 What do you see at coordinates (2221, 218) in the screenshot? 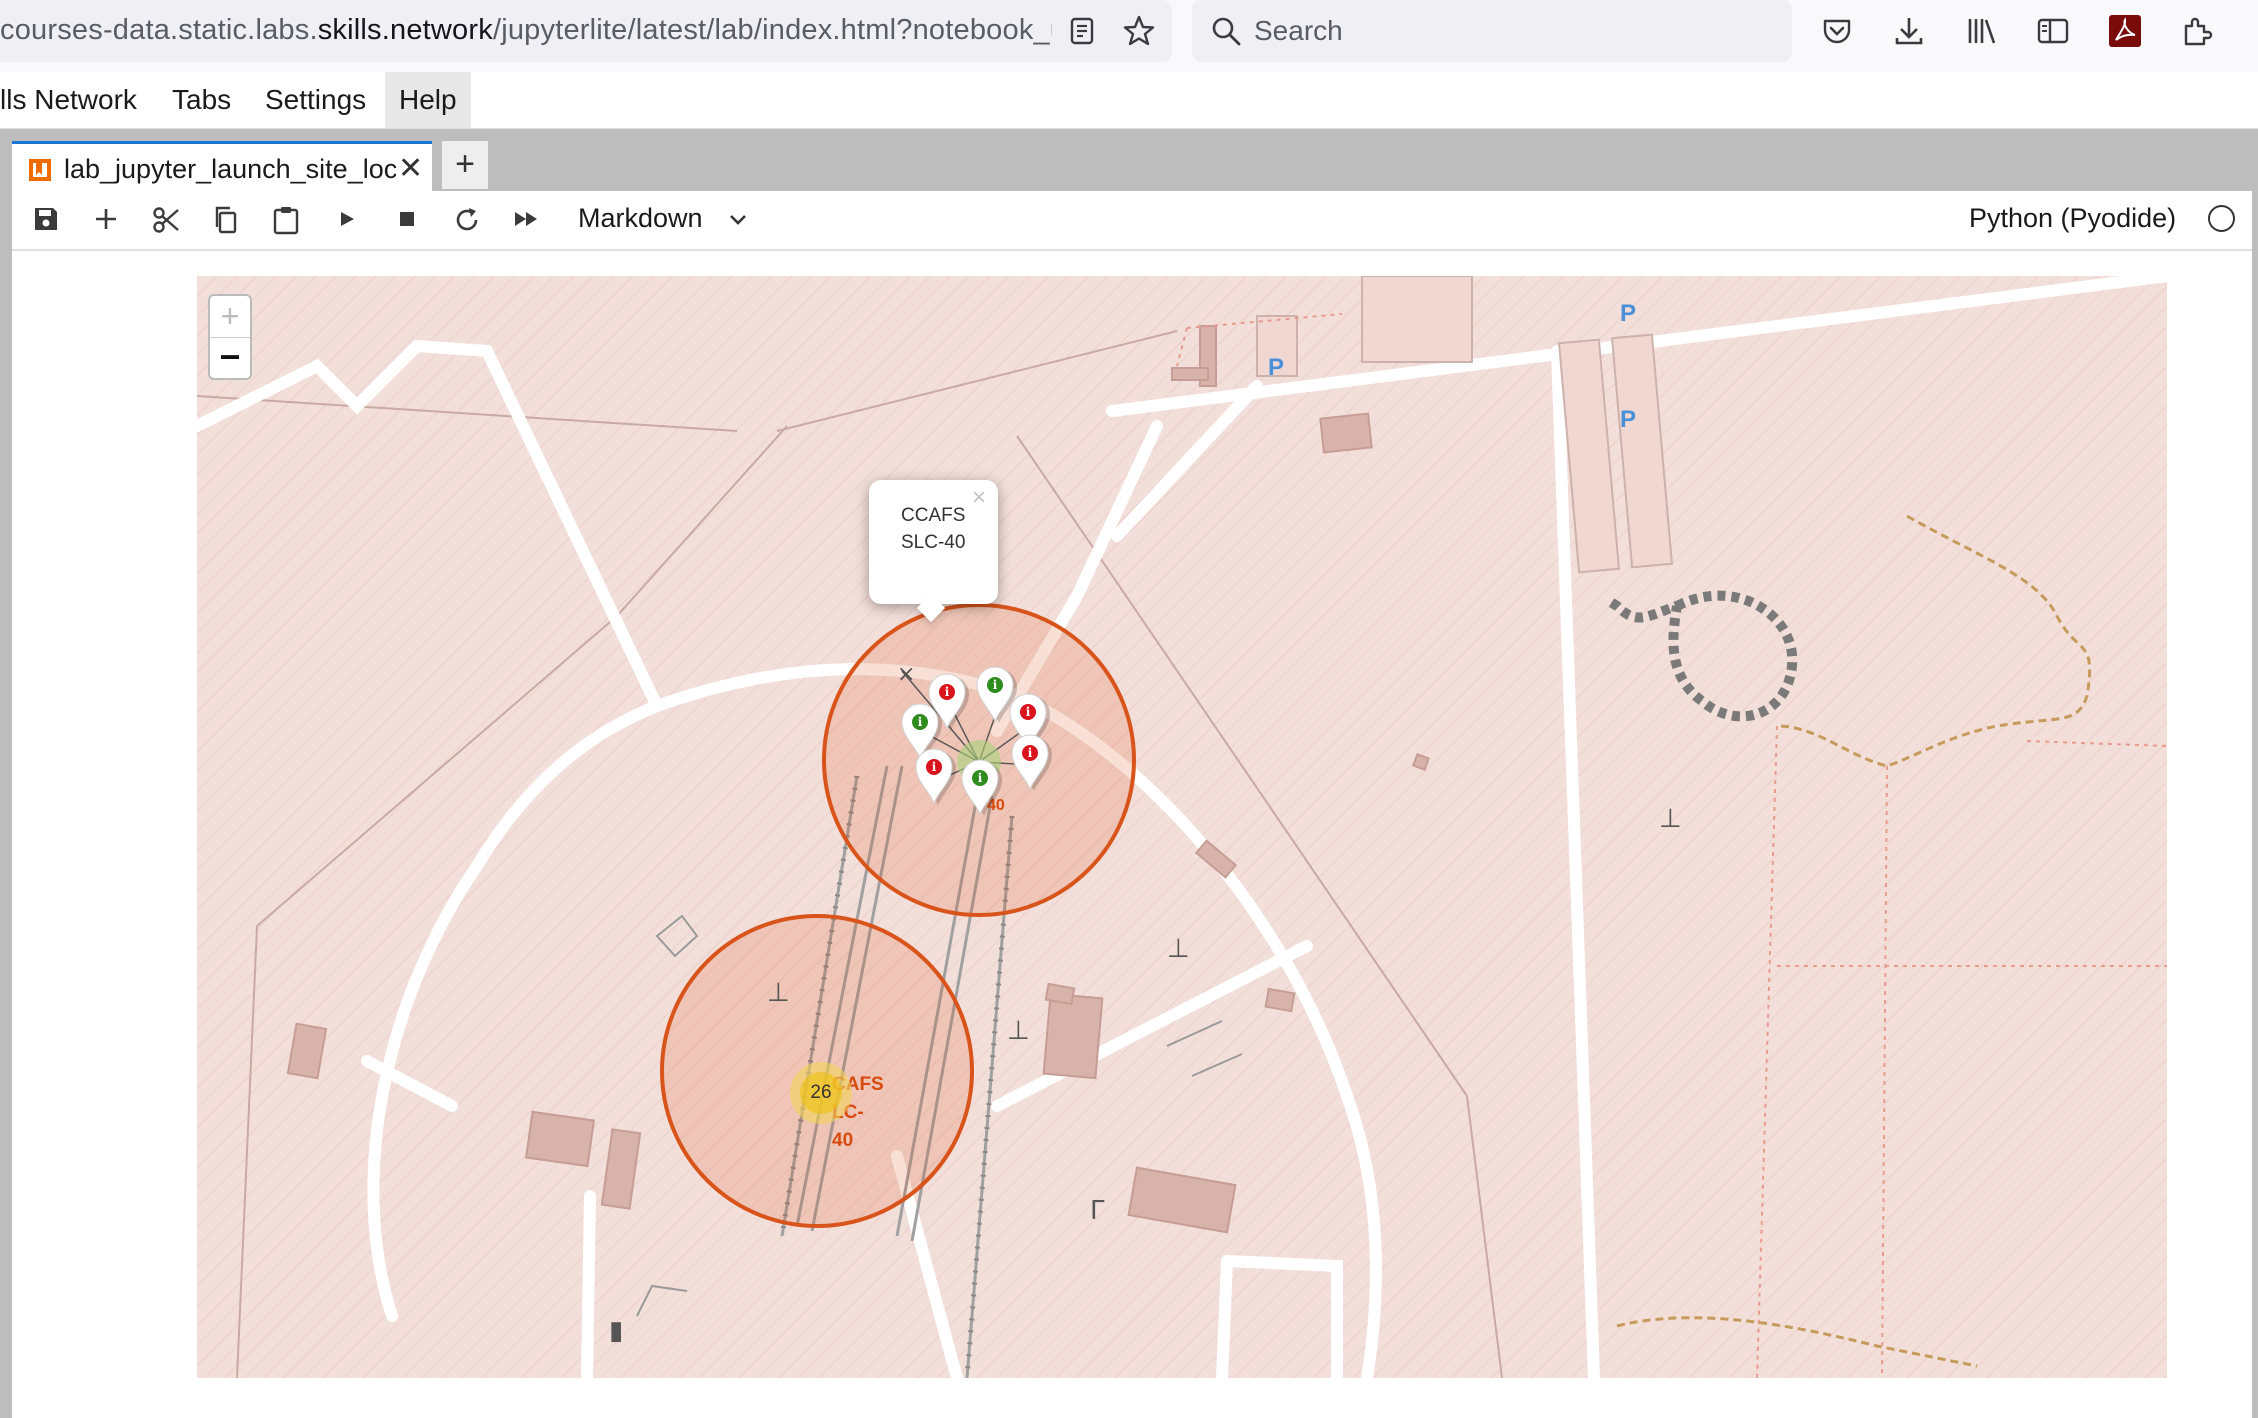
I see `kernel-status-icon` at bounding box center [2221, 218].